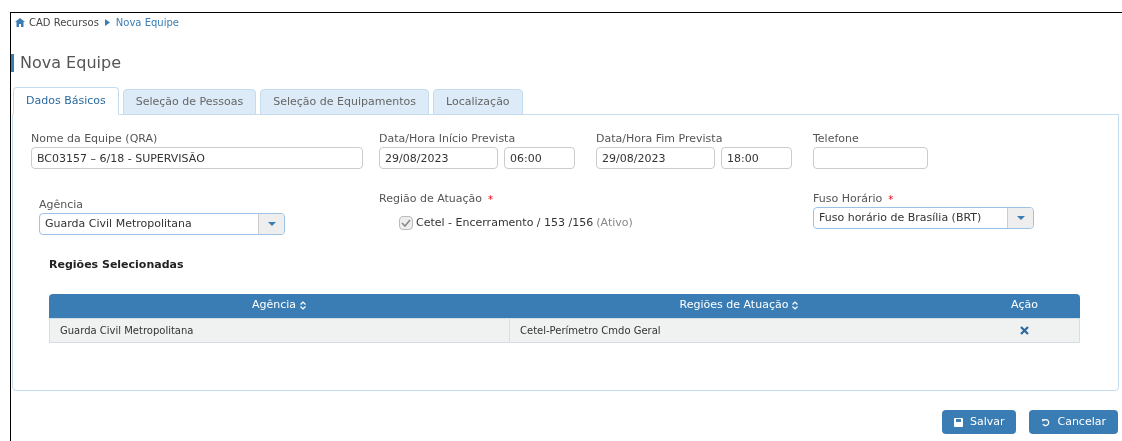 The width and height of the screenshot is (1122, 441). What do you see at coordinates (756, 158) in the screenshot?
I see `input-field: 18:00` at bounding box center [756, 158].